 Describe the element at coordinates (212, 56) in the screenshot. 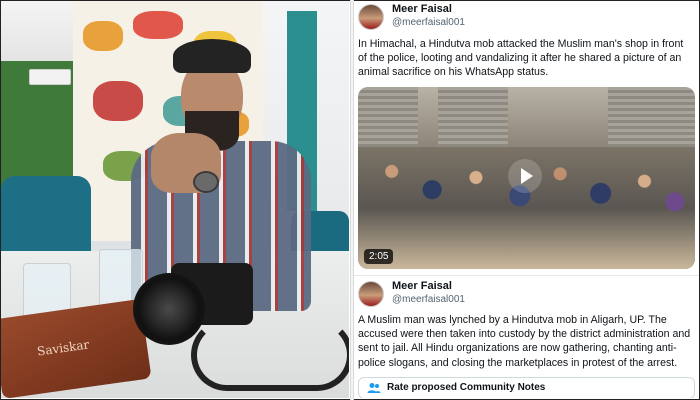

I see `black-cap` at that location.